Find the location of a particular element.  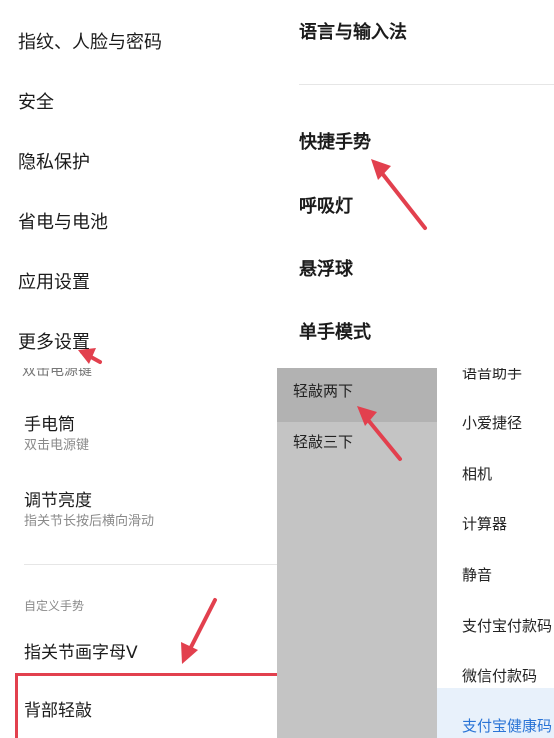

arrow-knuckle is located at coordinates (201, 627).